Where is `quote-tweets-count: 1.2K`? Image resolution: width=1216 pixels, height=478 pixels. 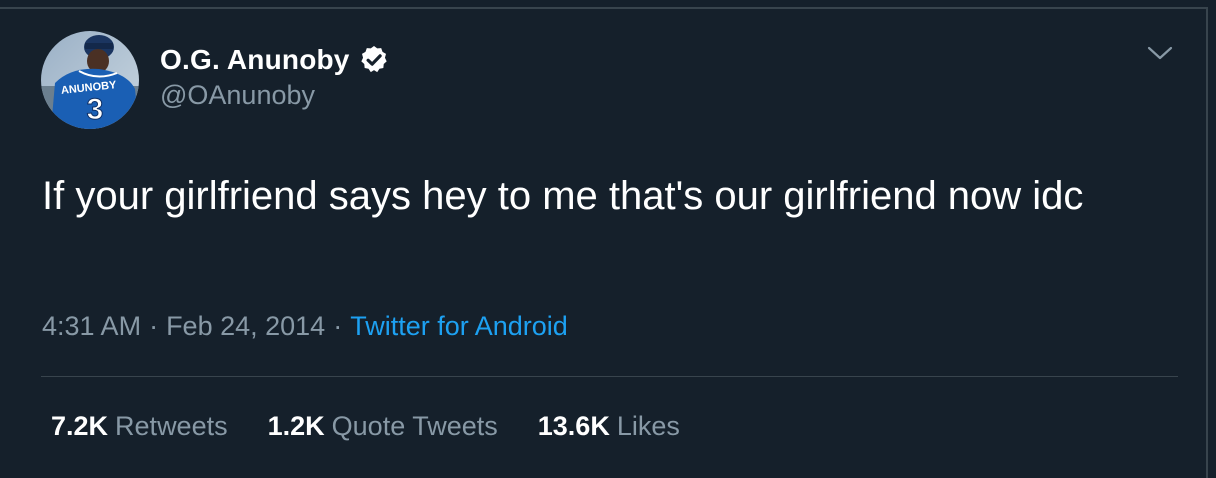
quote-tweets-count: 1.2K is located at coordinates (296, 426).